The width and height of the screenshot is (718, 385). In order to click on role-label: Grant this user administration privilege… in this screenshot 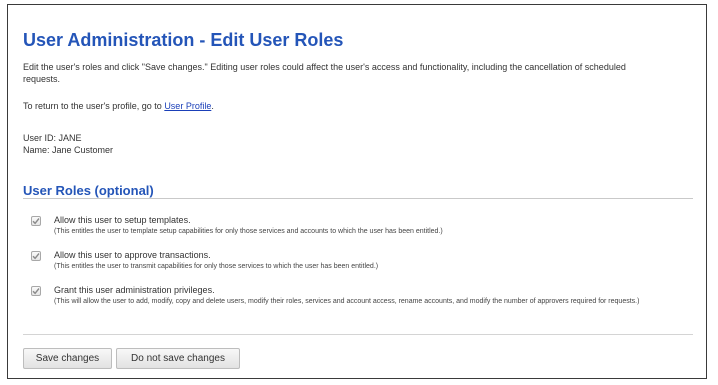, I will do `click(134, 290)`.